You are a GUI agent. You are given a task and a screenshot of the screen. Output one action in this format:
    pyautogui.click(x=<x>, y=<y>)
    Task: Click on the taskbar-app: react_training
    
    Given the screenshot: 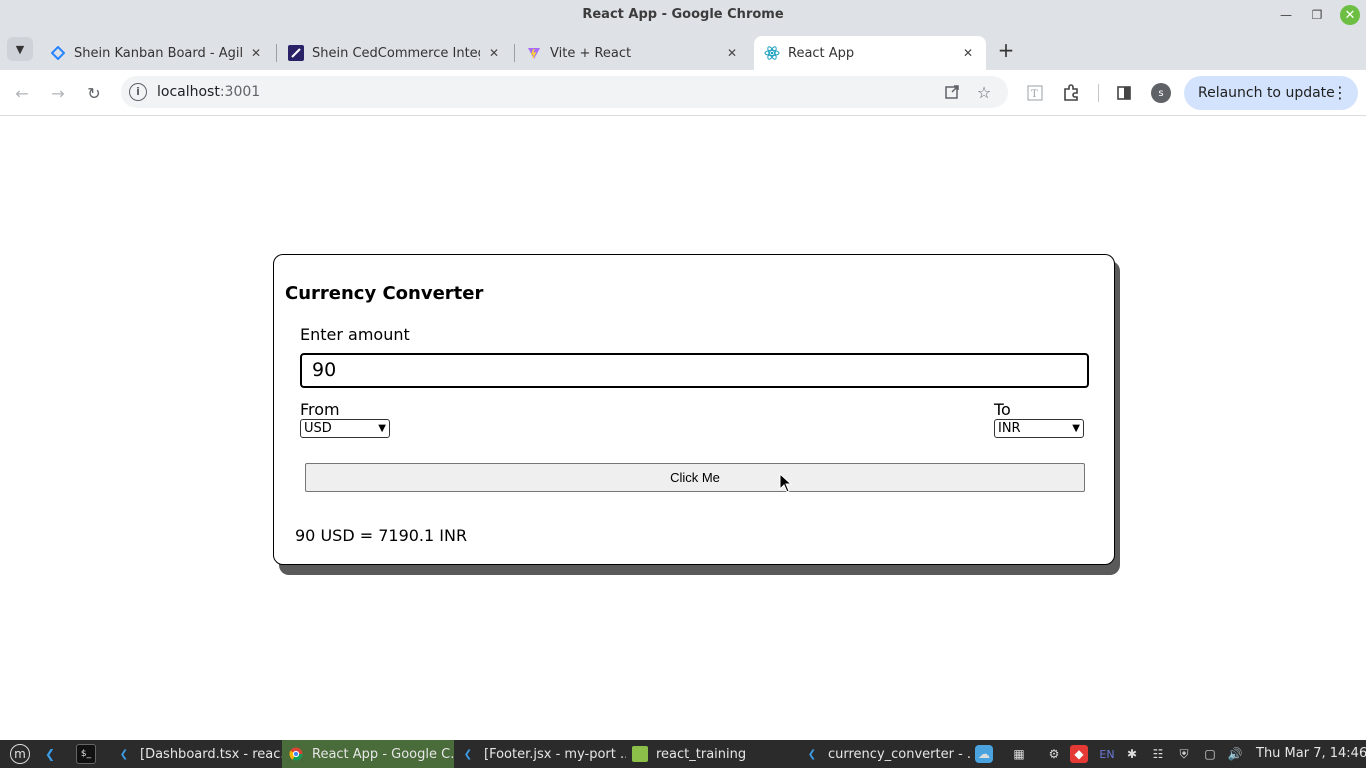 What is the action you would take?
    pyautogui.click(x=712, y=754)
    